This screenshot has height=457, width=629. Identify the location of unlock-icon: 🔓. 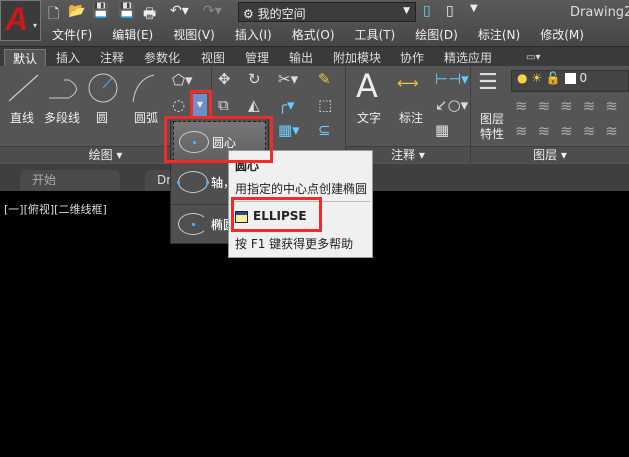
(553, 78).